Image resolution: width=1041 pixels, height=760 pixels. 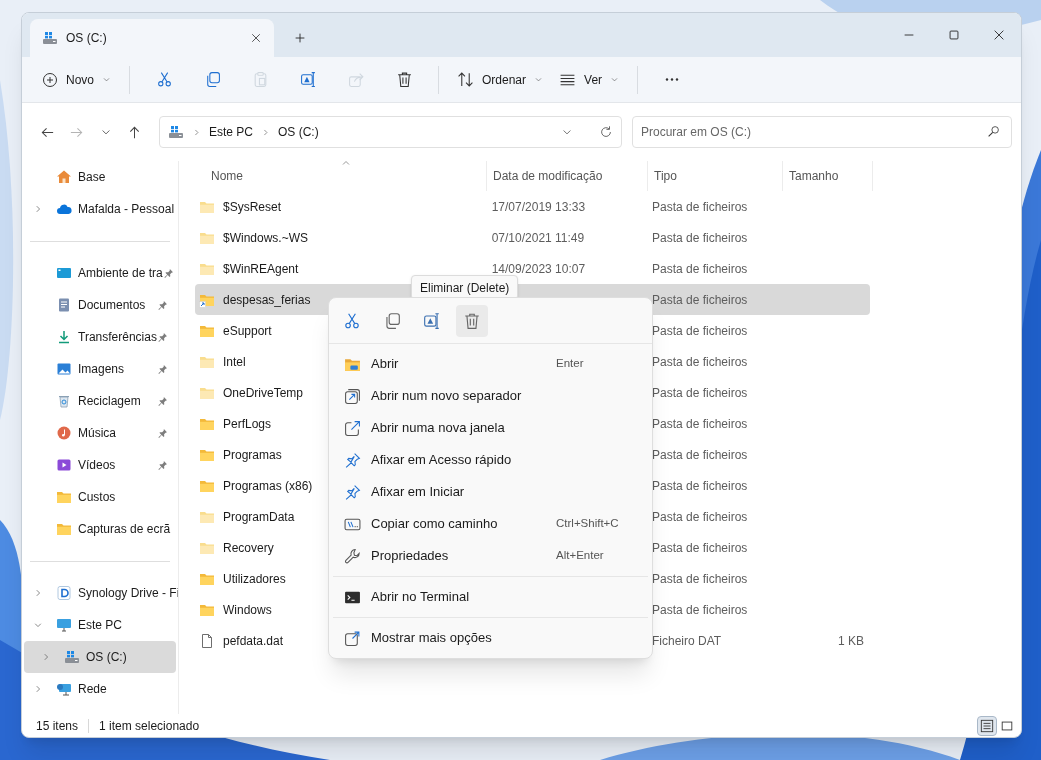 I want to click on sidebar-label: Este PC, so click(x=100, y=625).